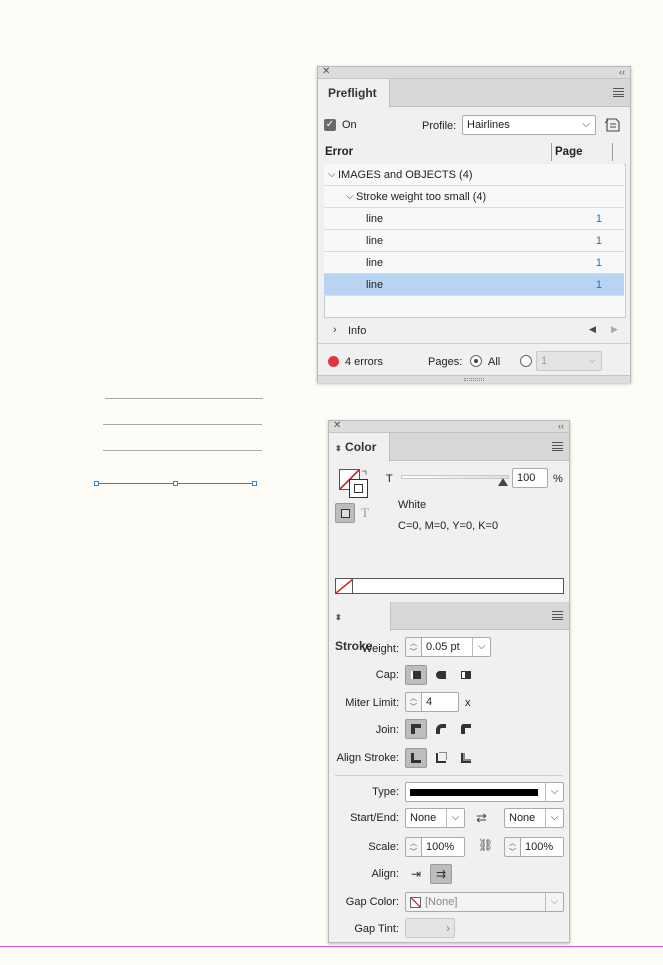 This screenshot has height=965, width=663. I want to click on round-cap-button, so click(441, 675).